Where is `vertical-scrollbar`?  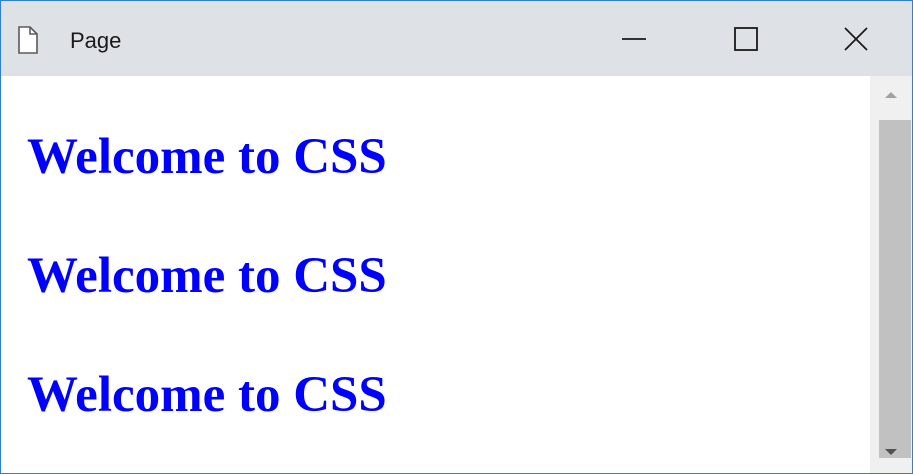
vertical-scrollbar is located at coordinates (891, 274).